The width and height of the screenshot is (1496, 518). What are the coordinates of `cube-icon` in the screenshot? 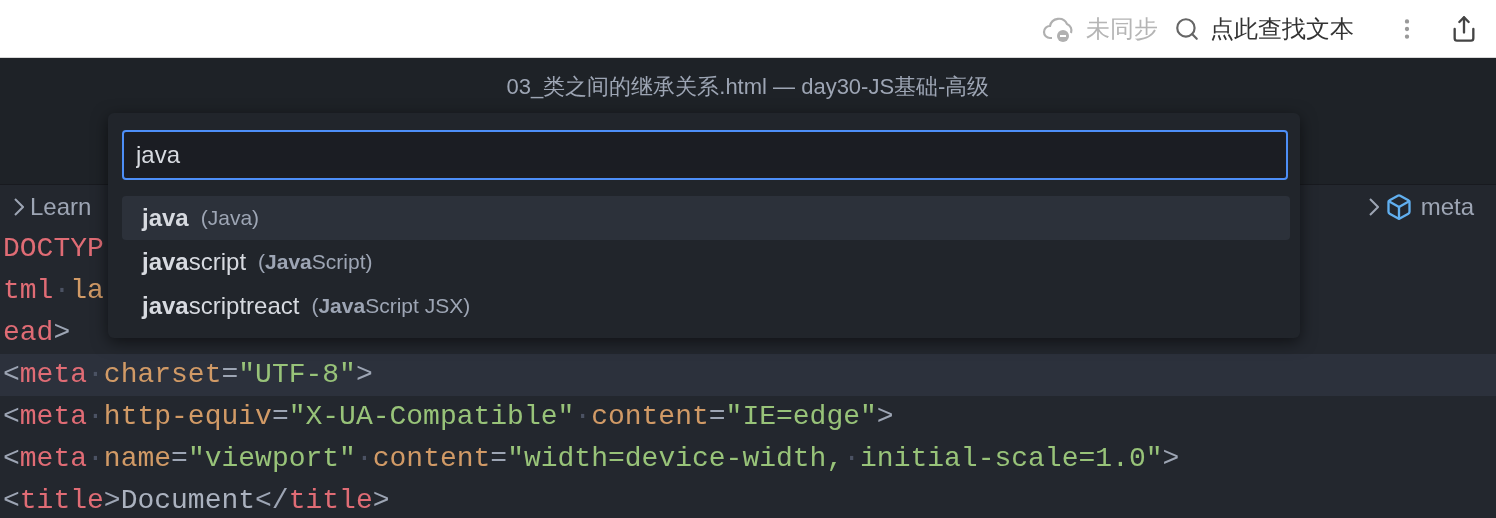 It's located at (1398, 206).